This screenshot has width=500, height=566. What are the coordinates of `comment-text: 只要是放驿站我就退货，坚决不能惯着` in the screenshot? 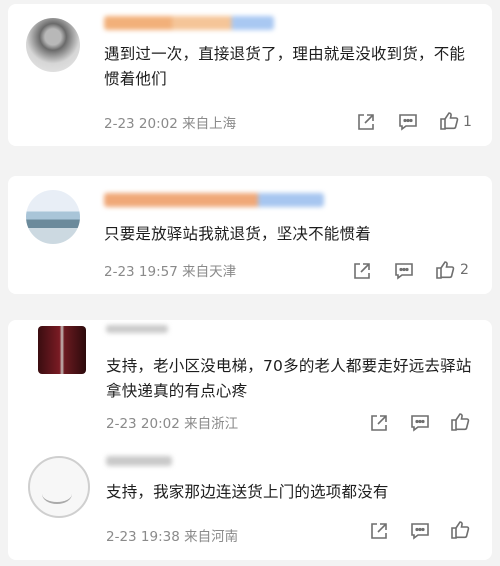 It's located at (237, 234).